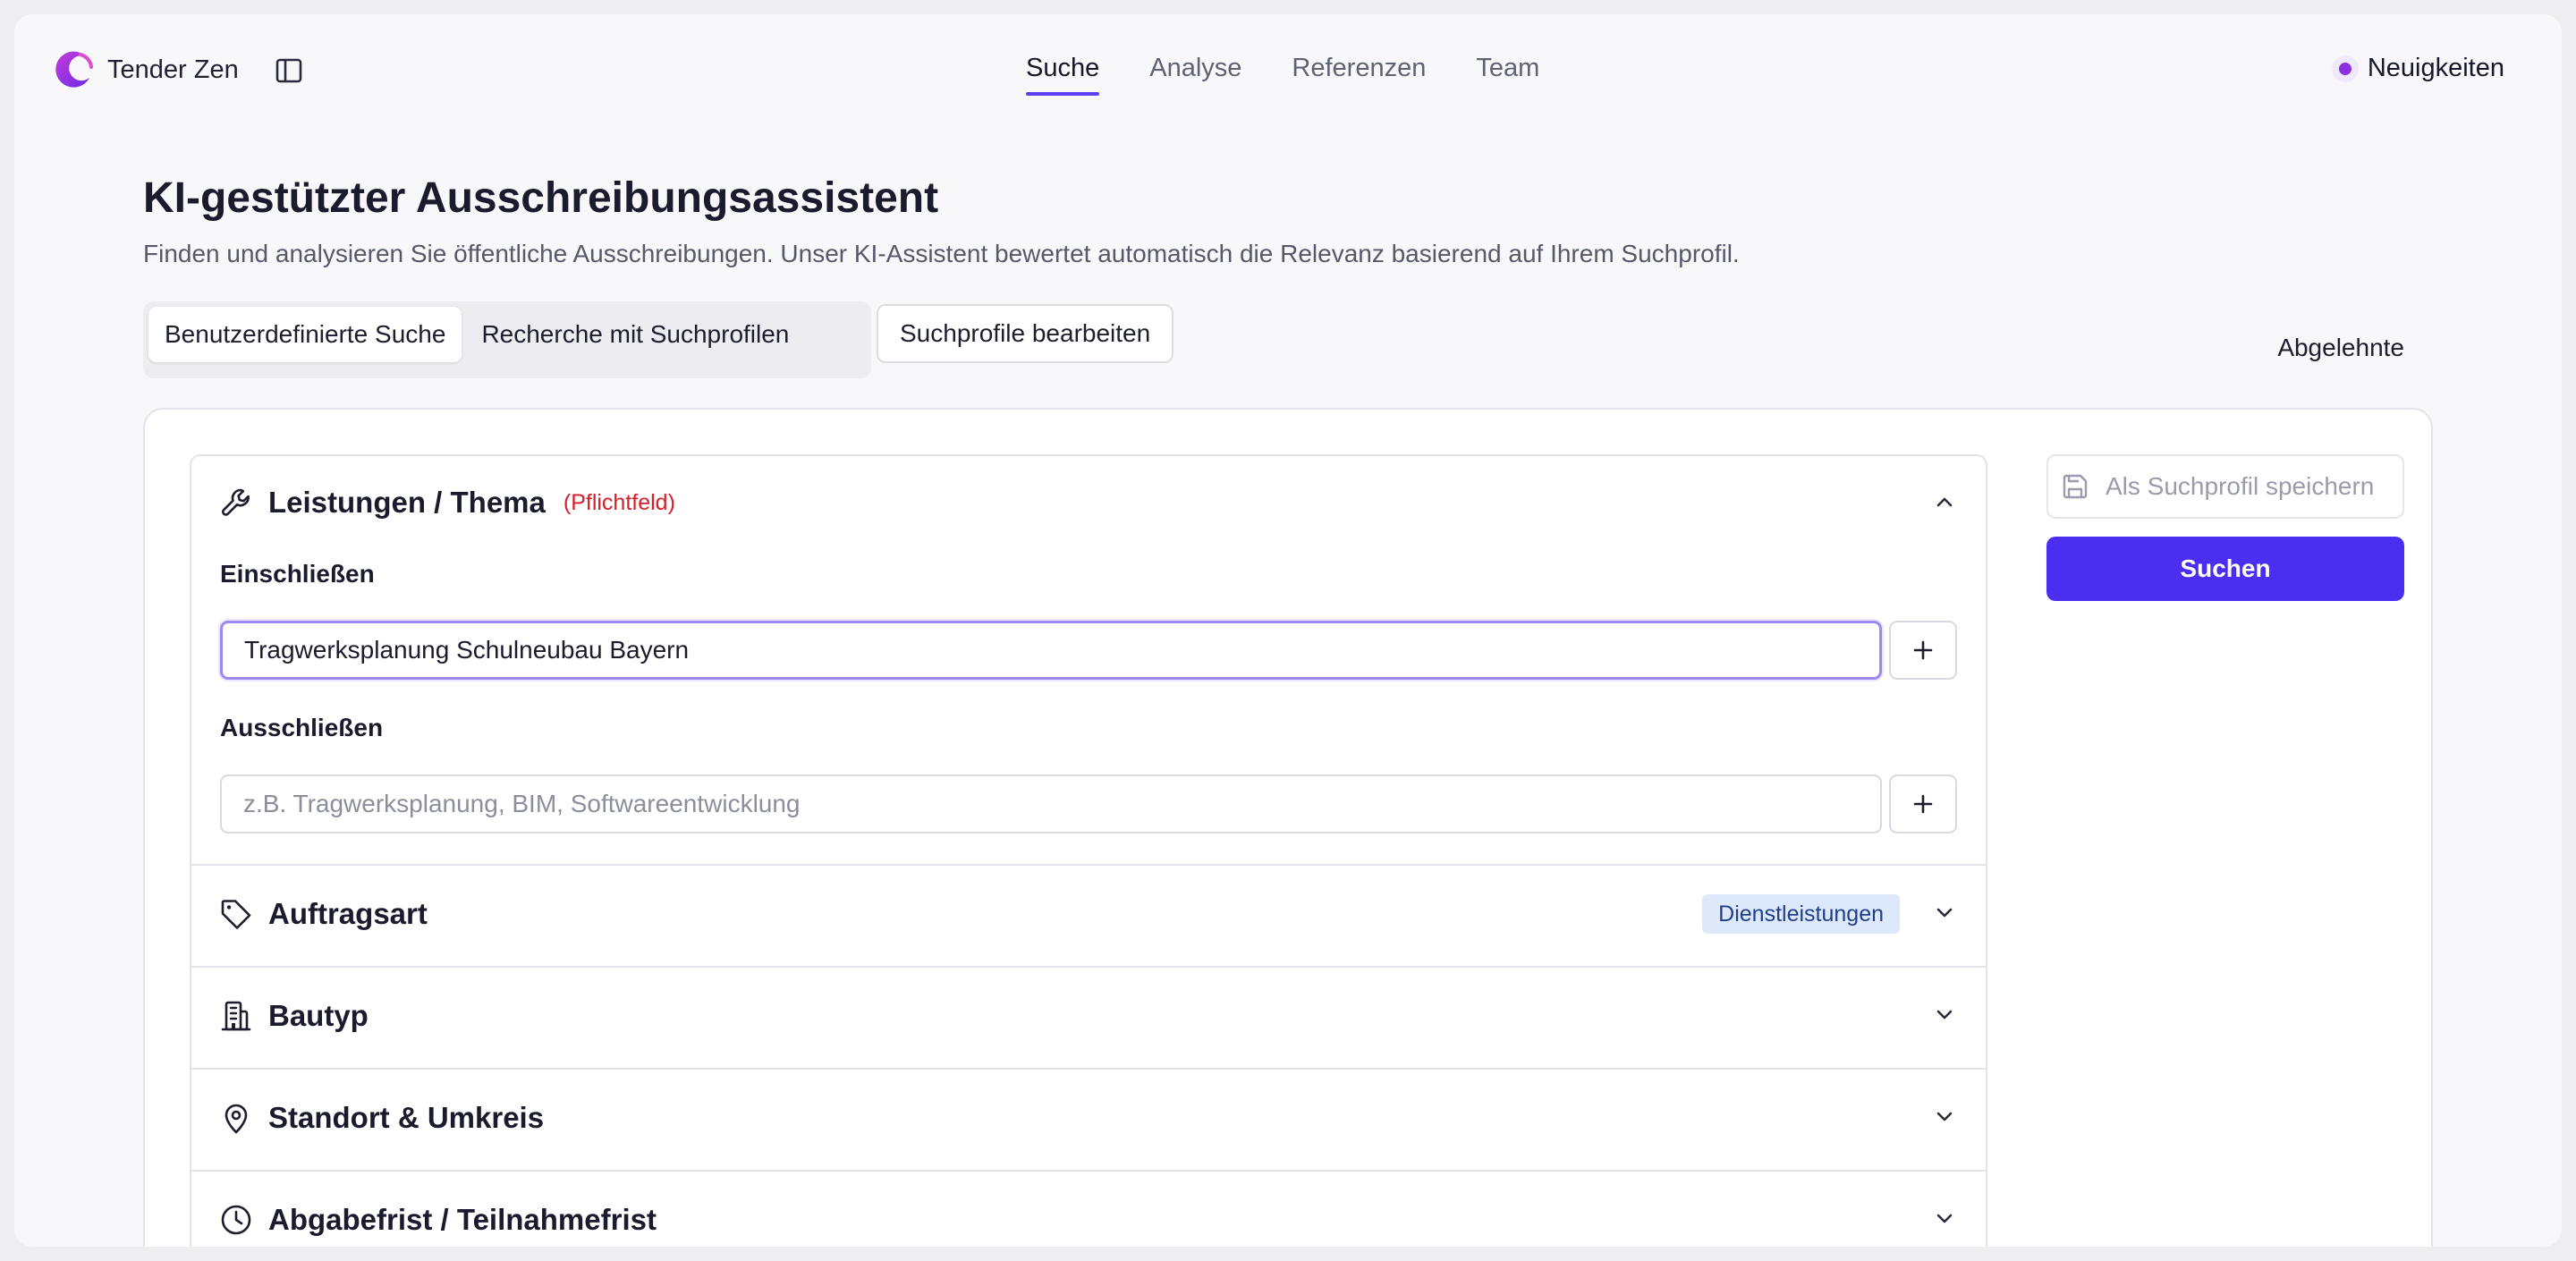 Image resolution: width=2576 pixels, height=1261 pixels. I want to click on sidebar-toggle-icon, so click(289, 71).